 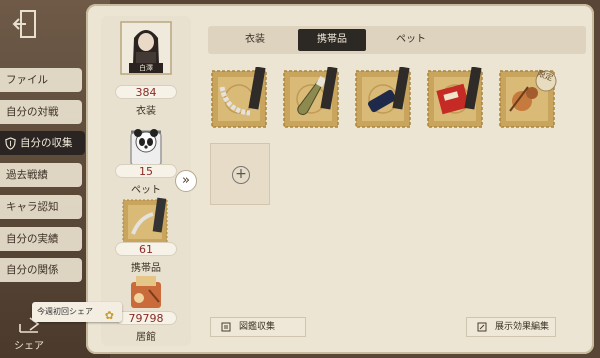 What do you see at coordinates (146, 249) in the screenshot?
I see `accessory-count: 61` at bounding box center [146, 249].